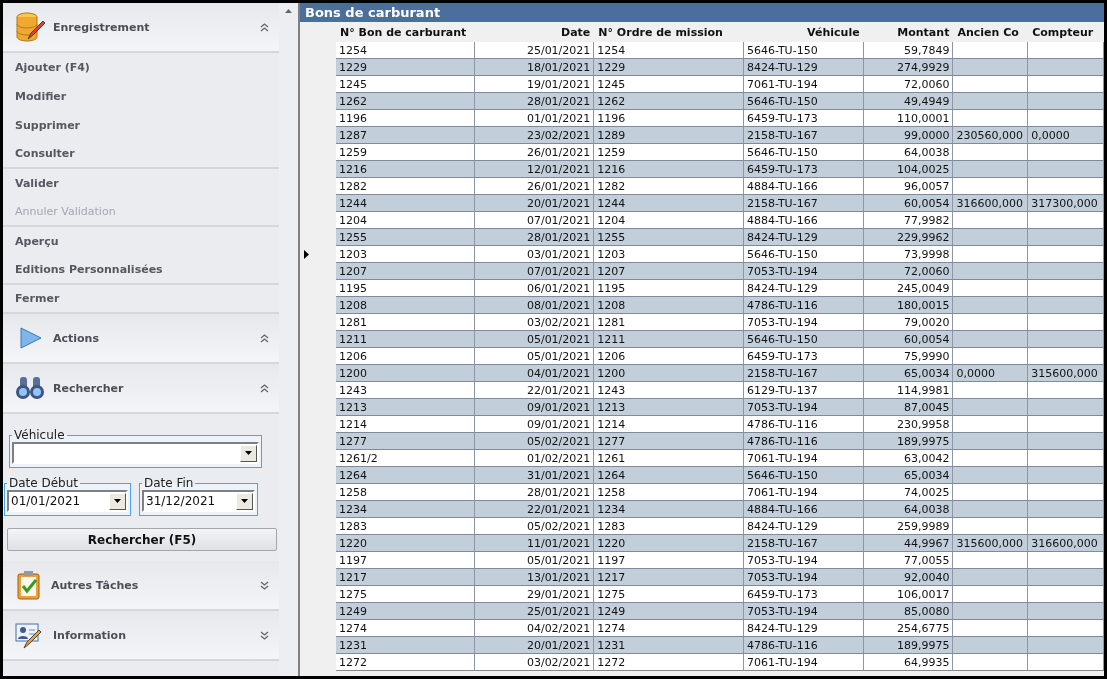  Describe the element at coordinates (141, 389) in the screenshot. I see `section-header: Rechercher` at that location.